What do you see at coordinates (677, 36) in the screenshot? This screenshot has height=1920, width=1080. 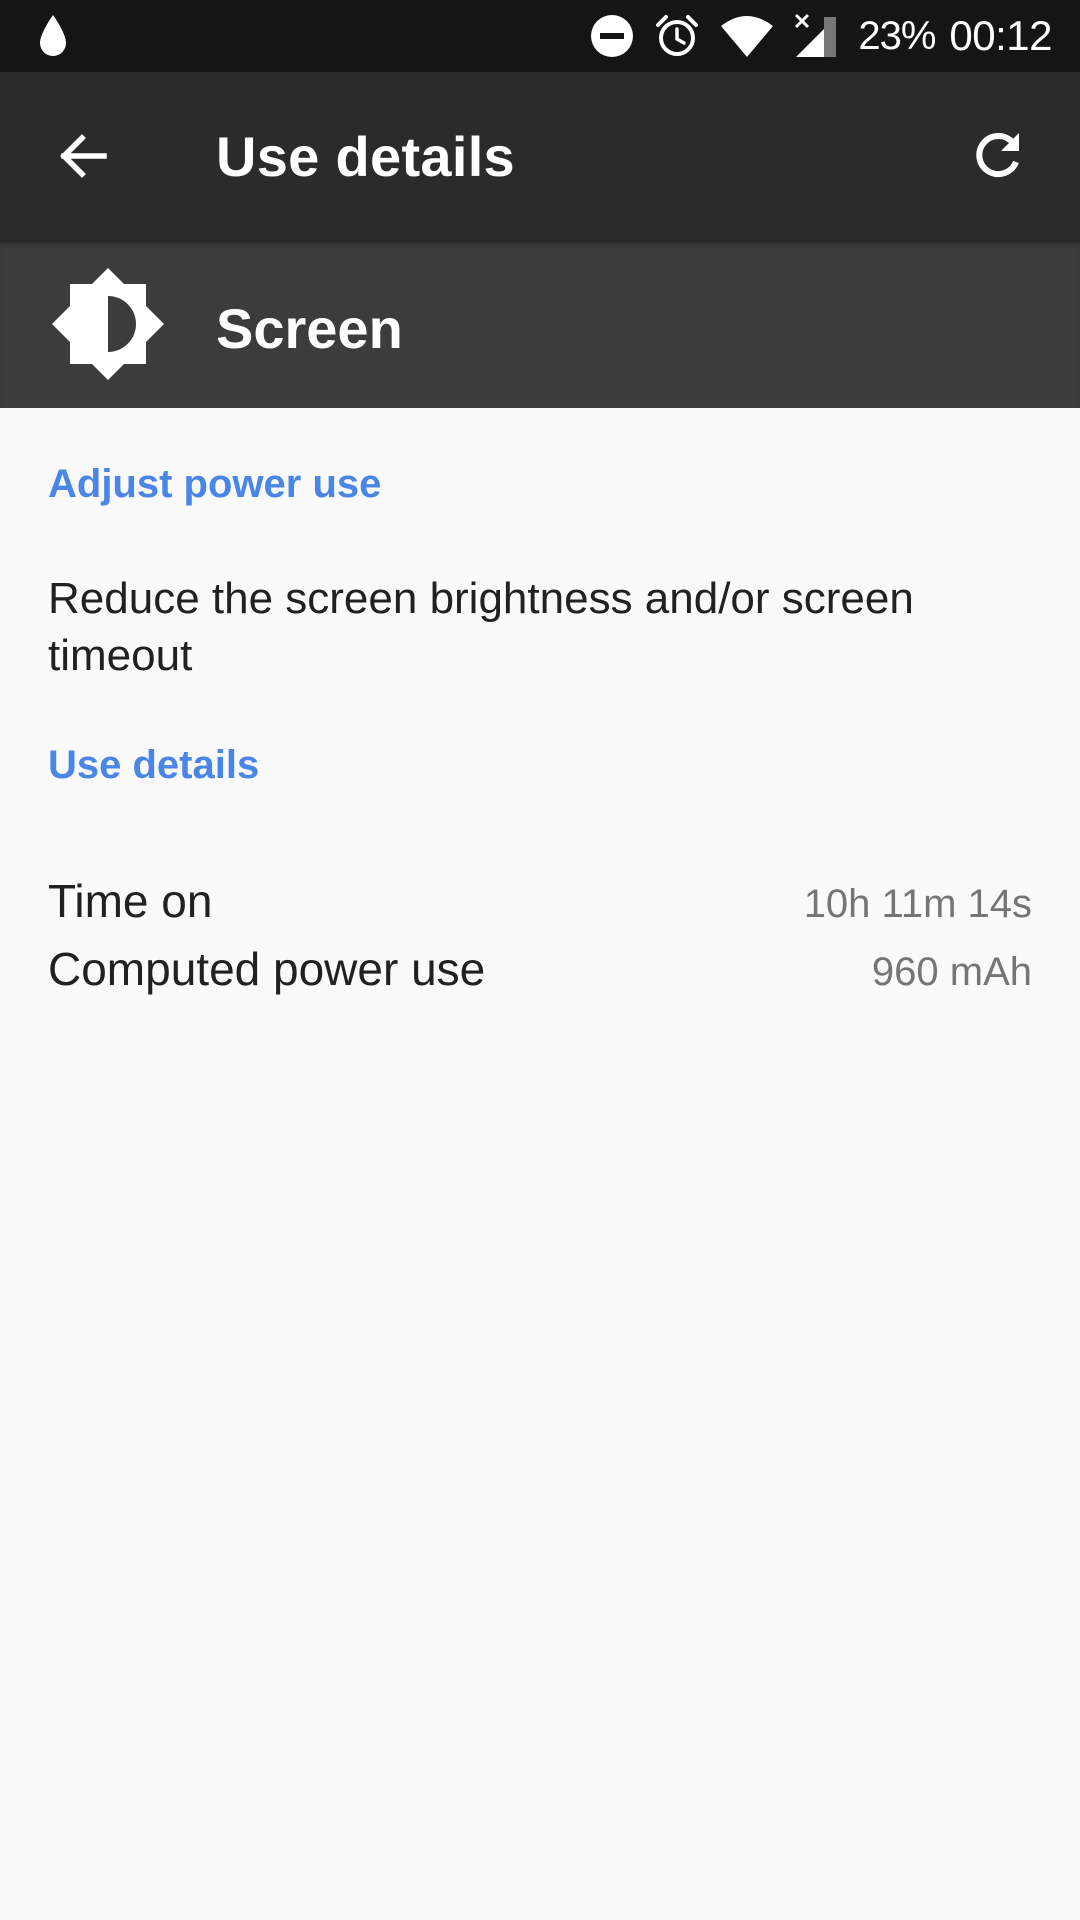 I see `alarm-icon` at bounding box center [677, 36].